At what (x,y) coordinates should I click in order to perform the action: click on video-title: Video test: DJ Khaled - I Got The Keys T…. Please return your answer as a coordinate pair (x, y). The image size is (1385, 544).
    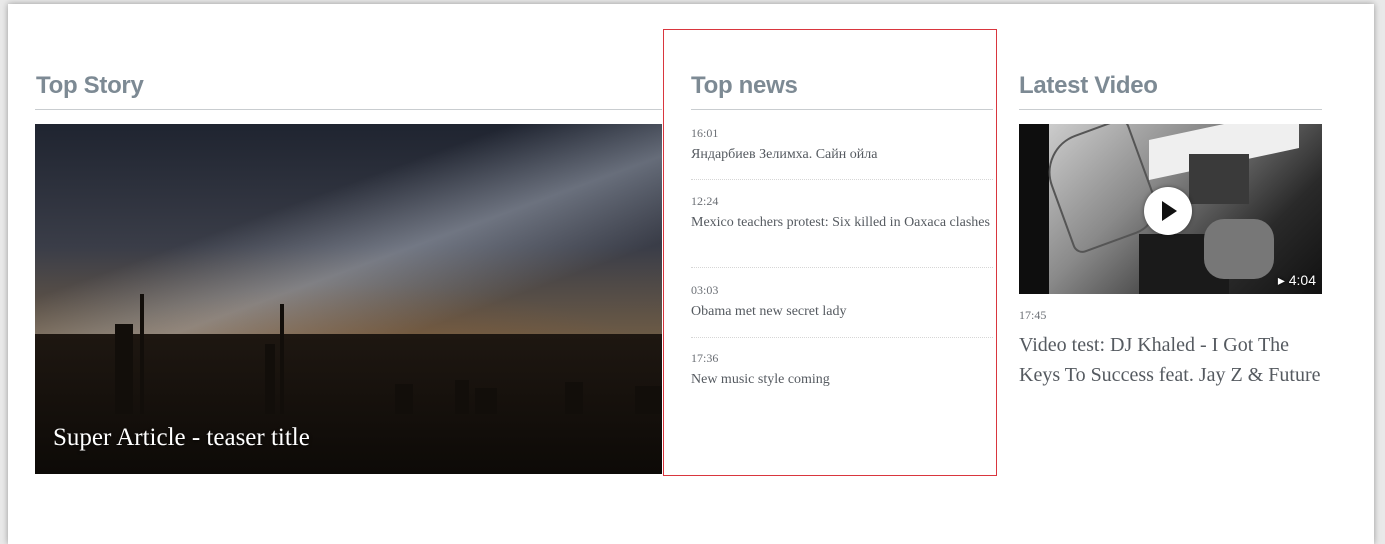
    Looking at the image, I should click on (1174, 360).